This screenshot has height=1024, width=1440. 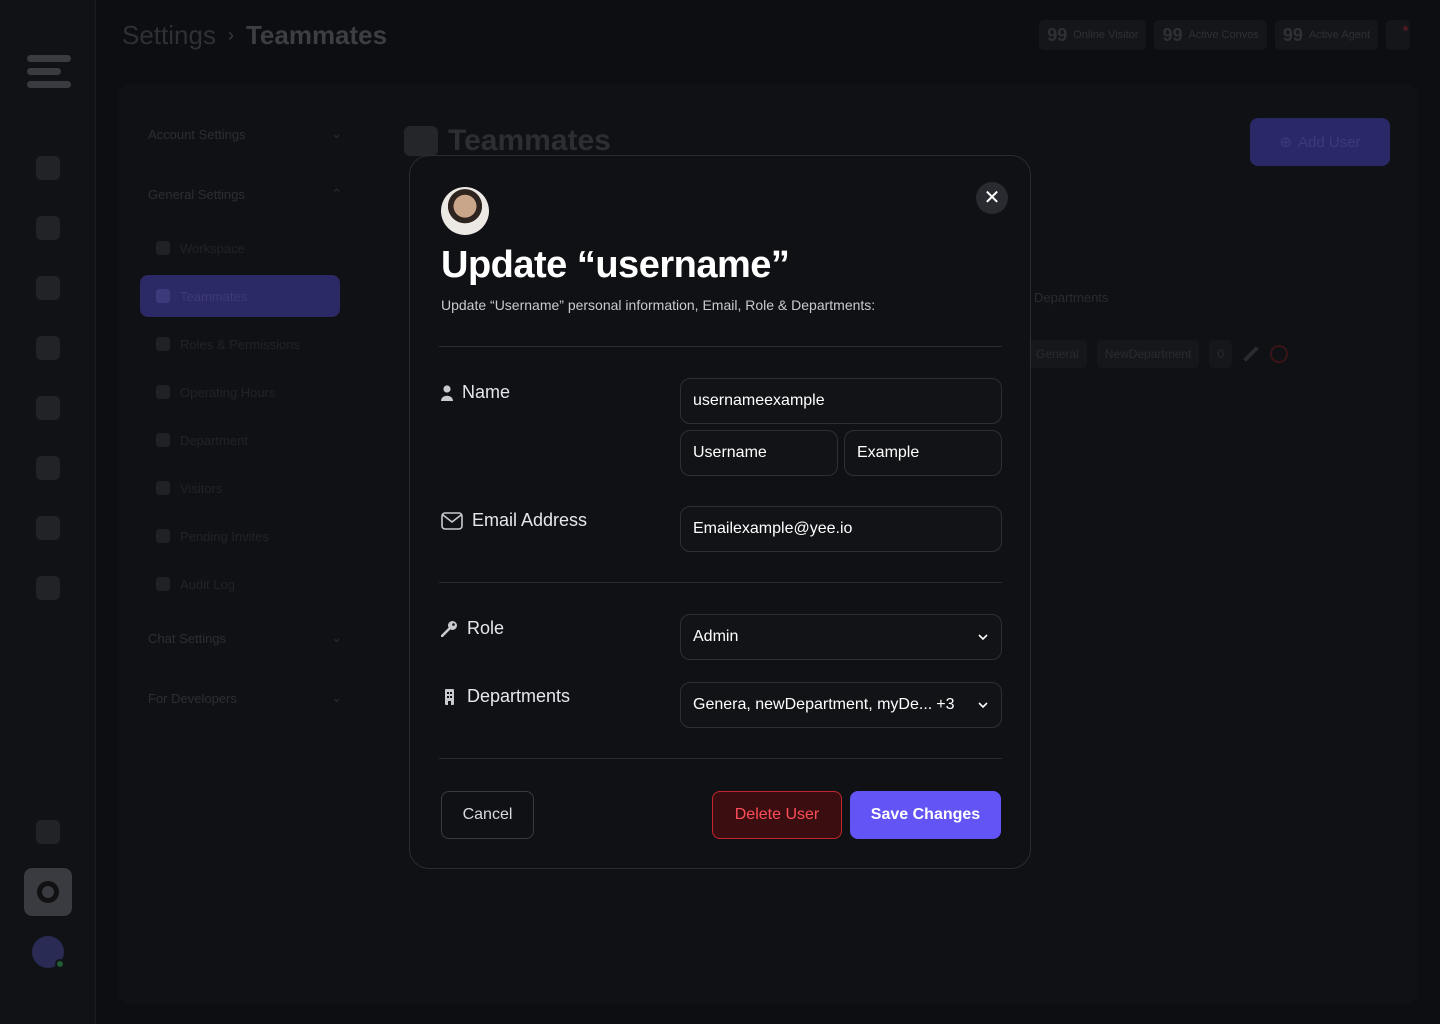 I want to click on stat-active-agent: 99 Active Agent, so click(x=1326, y=35).